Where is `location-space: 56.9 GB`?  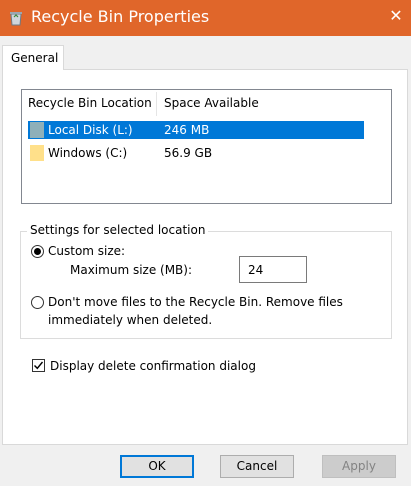 location-space: 56.9 GB is located at coordinates (188, 153).